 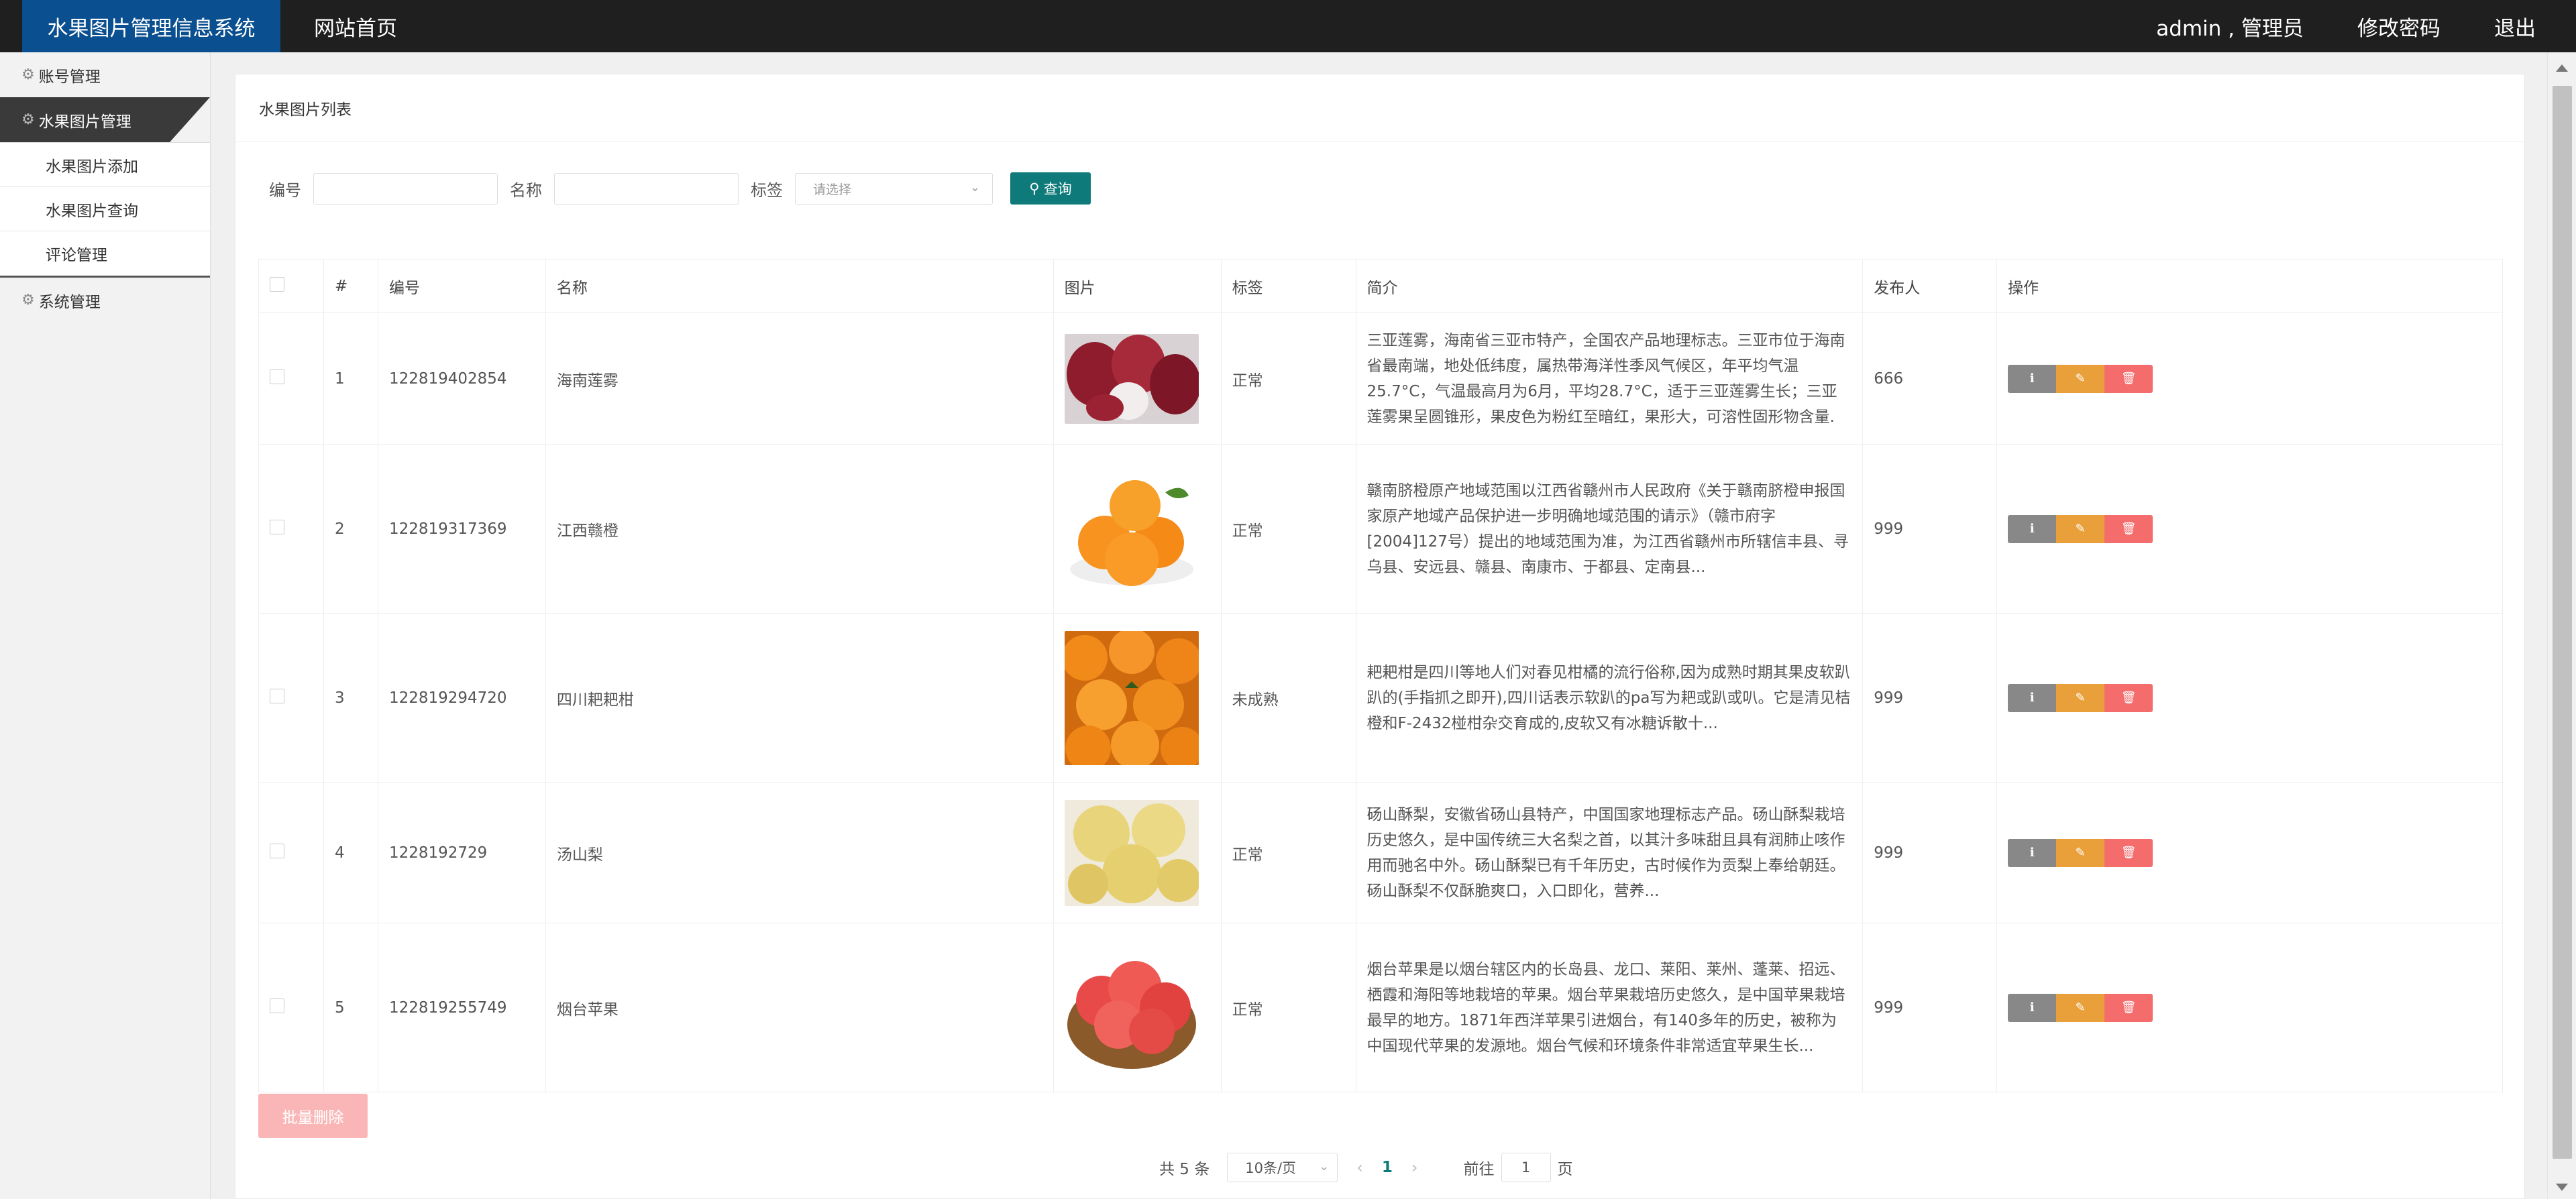 I want to click on row-name: 汤山梨, so click(x=799, y=852).